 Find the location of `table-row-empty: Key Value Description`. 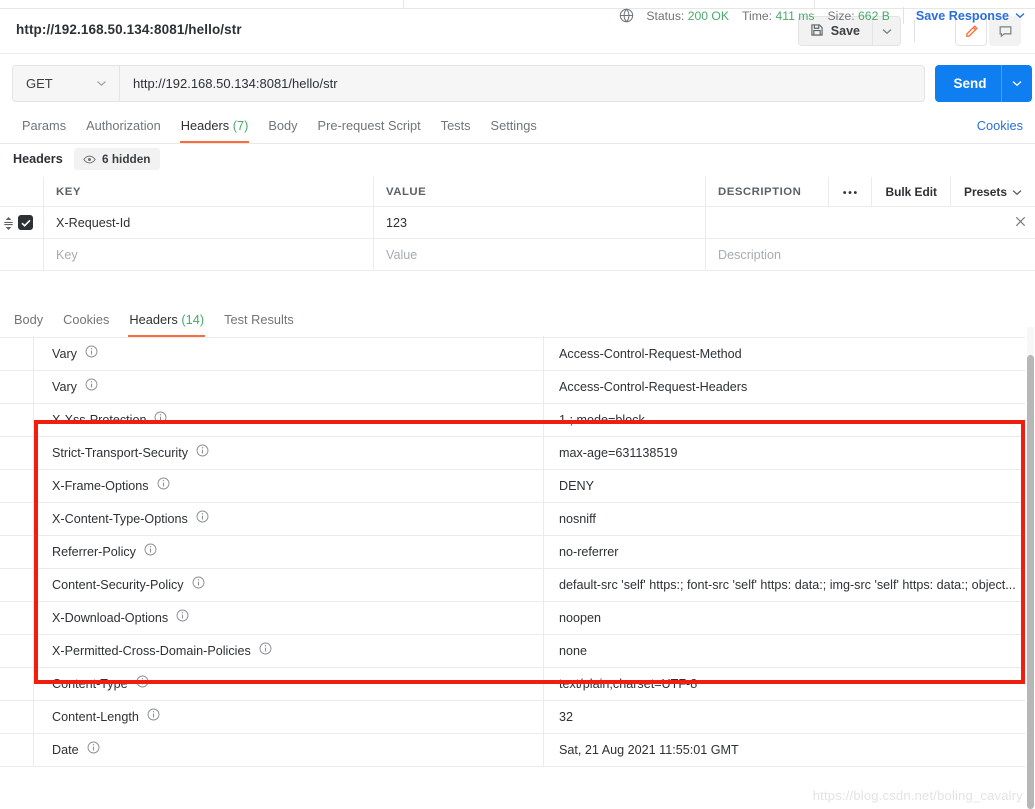

table-row-empty: Key Value Description is located at coordinates (517, 255).